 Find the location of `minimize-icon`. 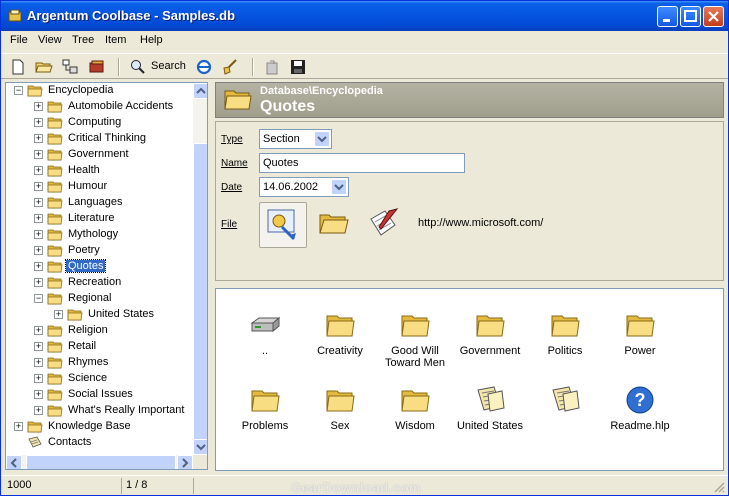

minimize-icon is located at coordinates (666, 20).